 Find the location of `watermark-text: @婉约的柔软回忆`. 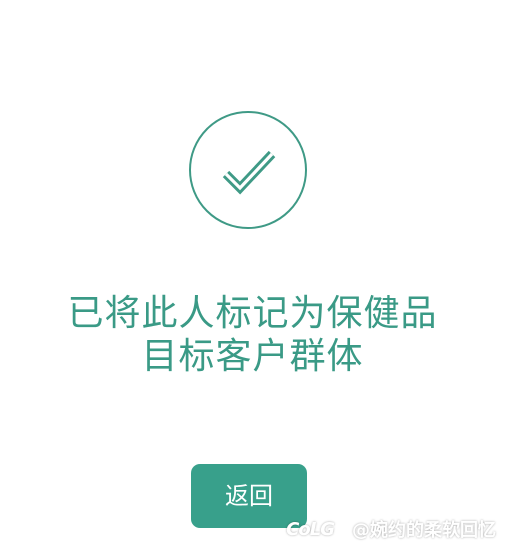

watermark-text: @婉约的柔软回忆 is located at coordinates (424, 530).